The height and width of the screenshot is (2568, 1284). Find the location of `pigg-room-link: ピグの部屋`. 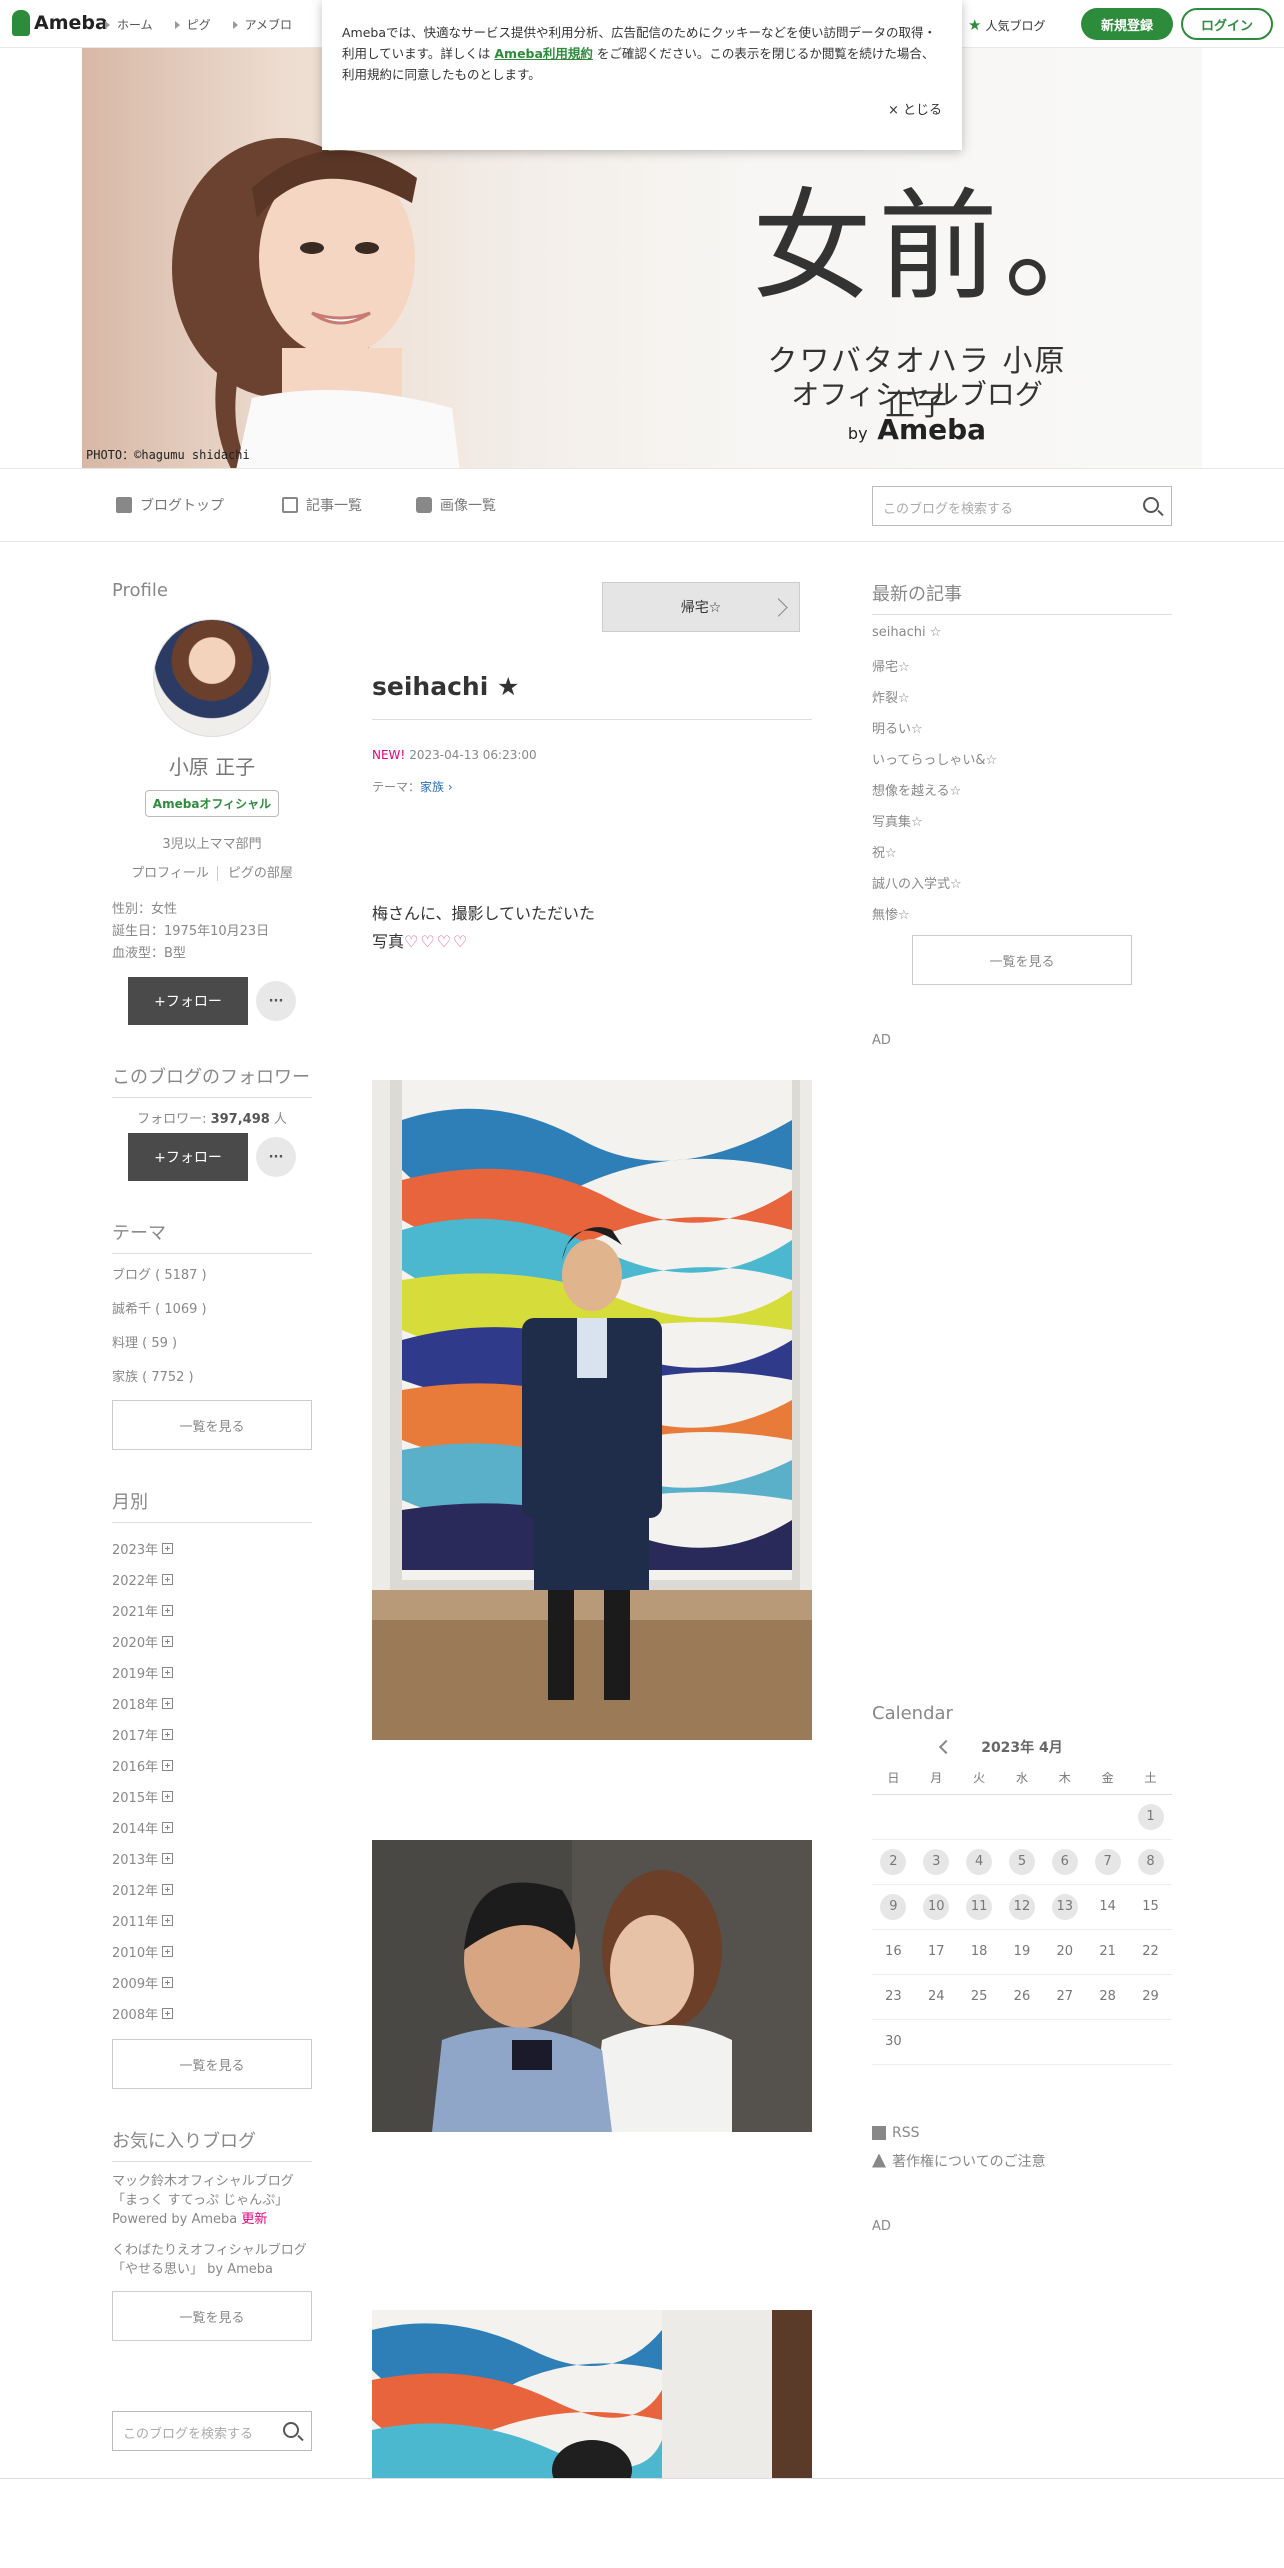

pigg-room-link: ピグの部屋 is located at coordinates (254, 873).